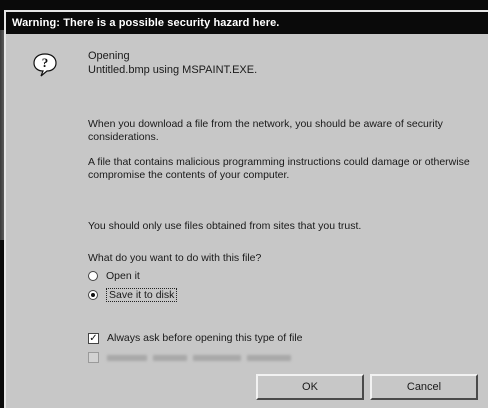 This screenshot has width=488, height=408. Describe the element at coordinates (123, 276) in the screenshot. I see `open-it-label: Open it` at that location.